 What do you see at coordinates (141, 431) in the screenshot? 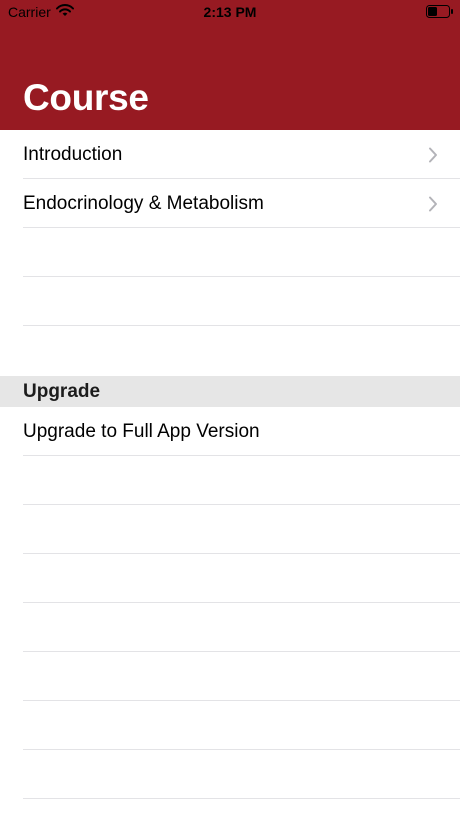
I see `list-item-label: Upgrade to Full App Version` at bounding box center [141, 431].